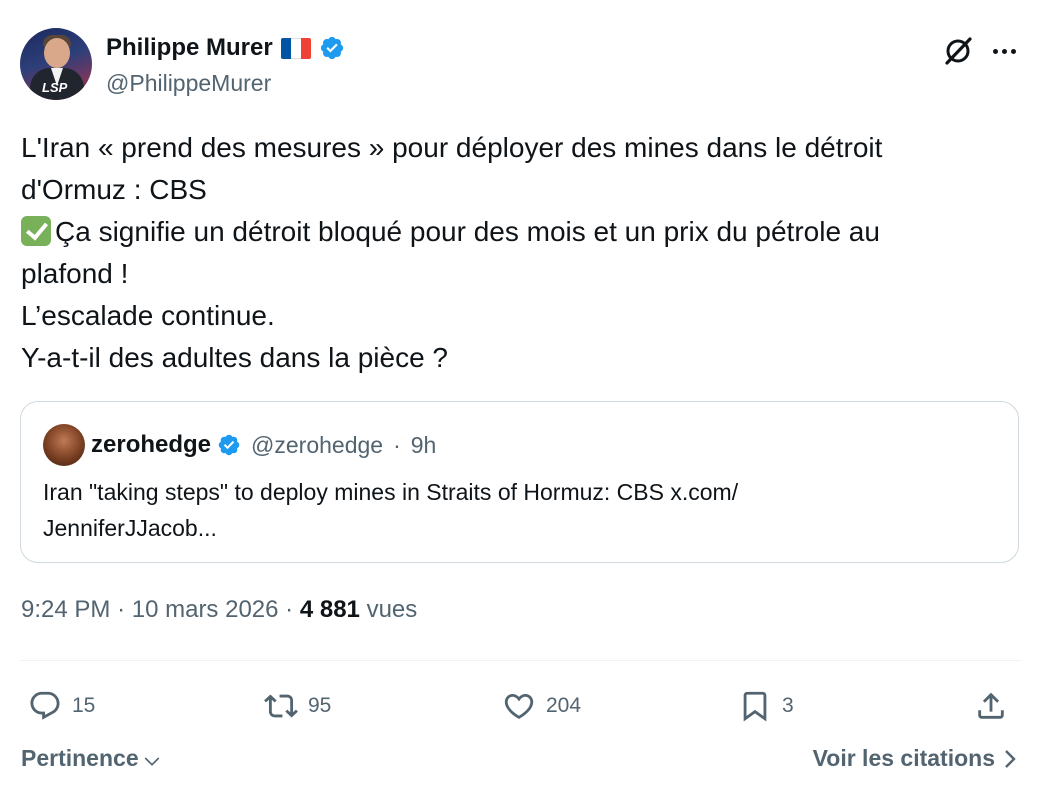 Image resolution: width=1049 pixels, height=794 pixels. Describe the element at coordinates (320, 705) in the screenshot. I see `repost-count: 95` at that location.